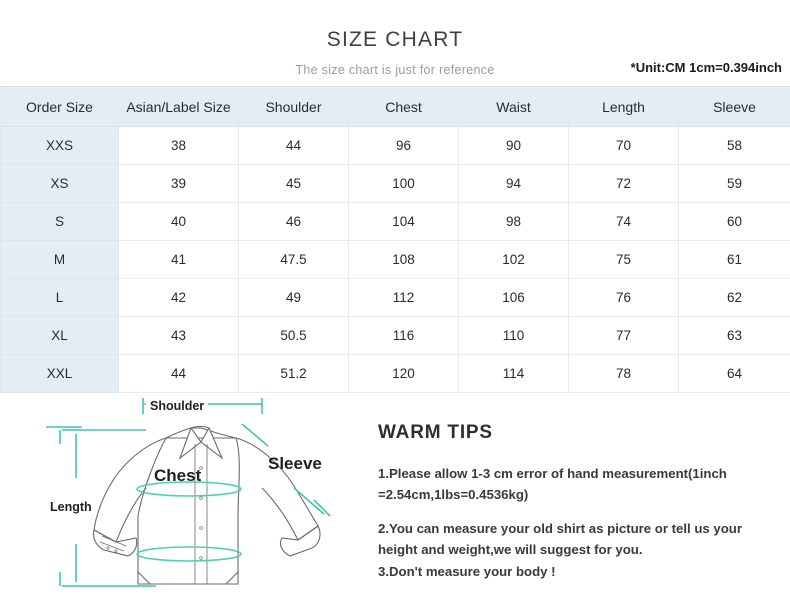 The image size is (790, 611). I want to click on cell-sleeve: 60, so click(734, 222).